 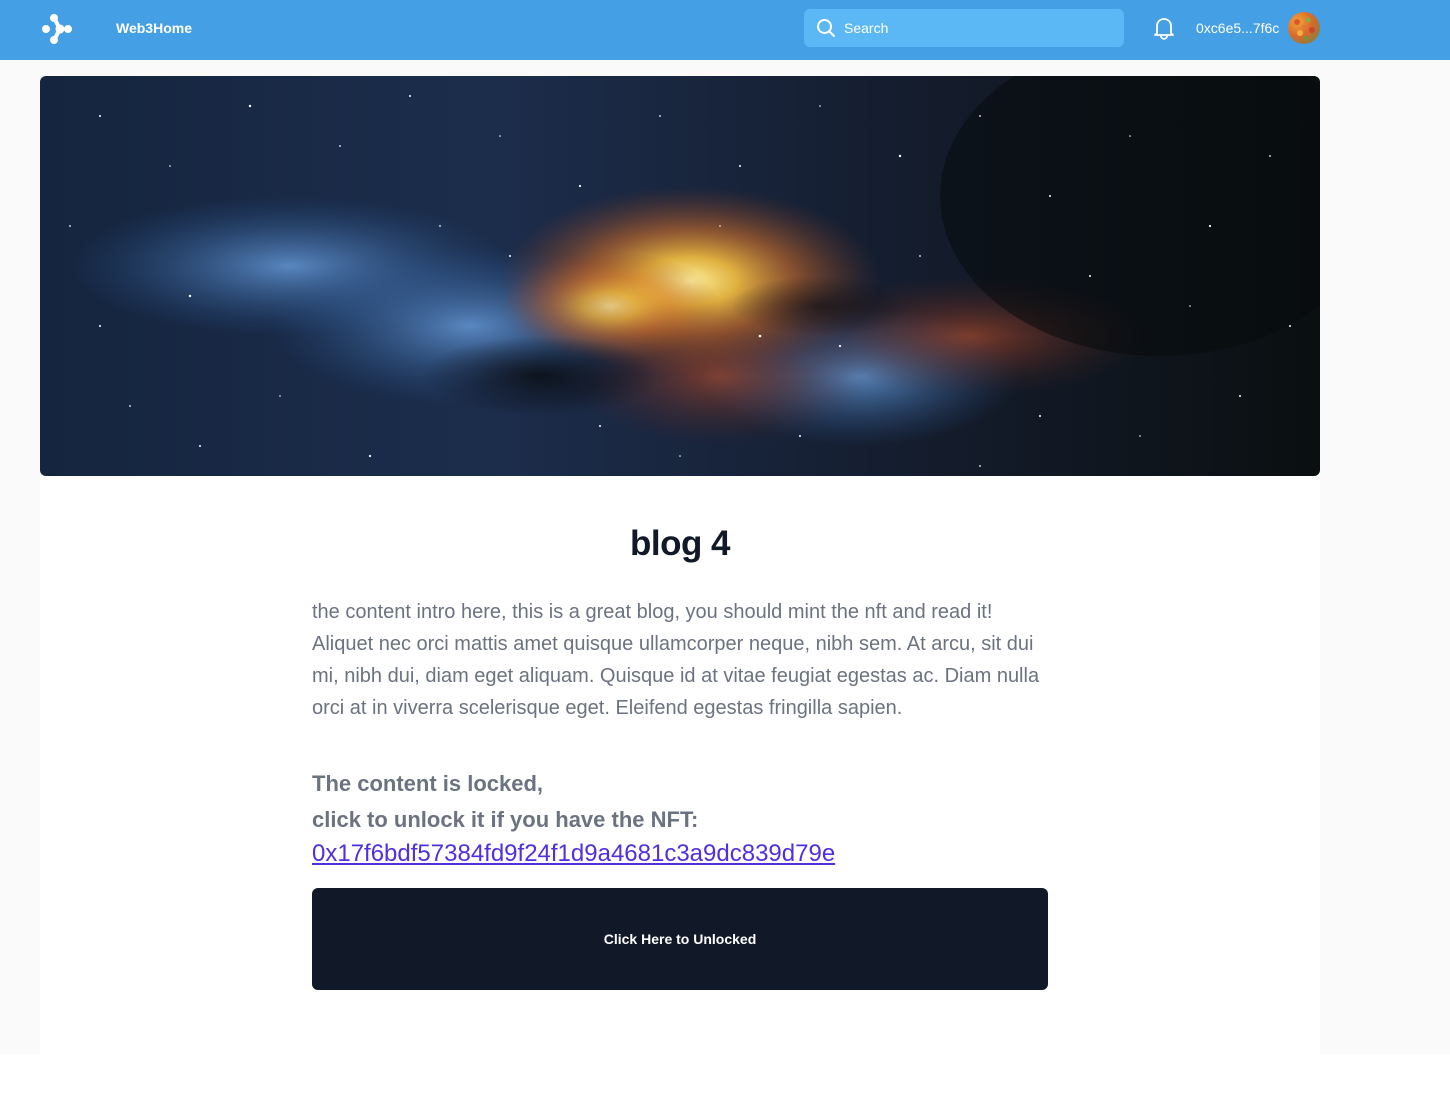 I want to click on top-navbar: Web3Home 0xc6e5...7f6c, so click(x=725, y=30).